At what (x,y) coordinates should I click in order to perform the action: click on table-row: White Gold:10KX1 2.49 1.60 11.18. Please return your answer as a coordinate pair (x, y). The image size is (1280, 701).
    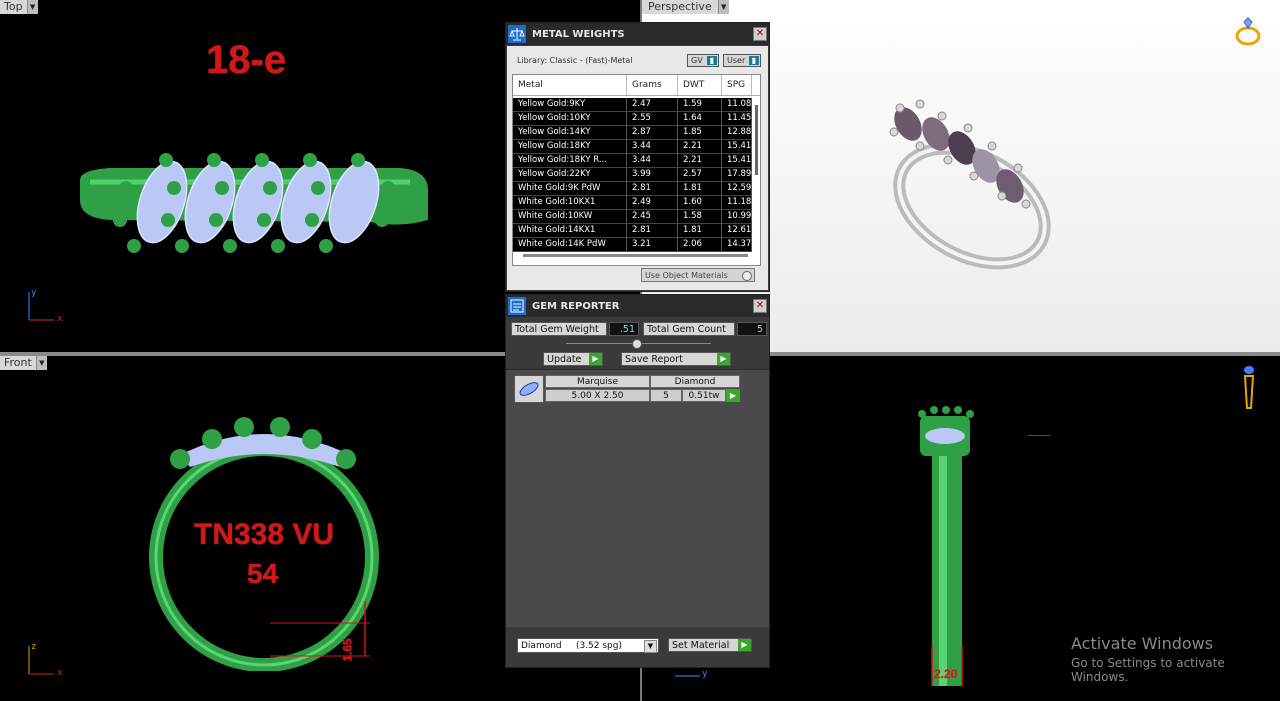
    Looking at the image, I should click on (636, 203).